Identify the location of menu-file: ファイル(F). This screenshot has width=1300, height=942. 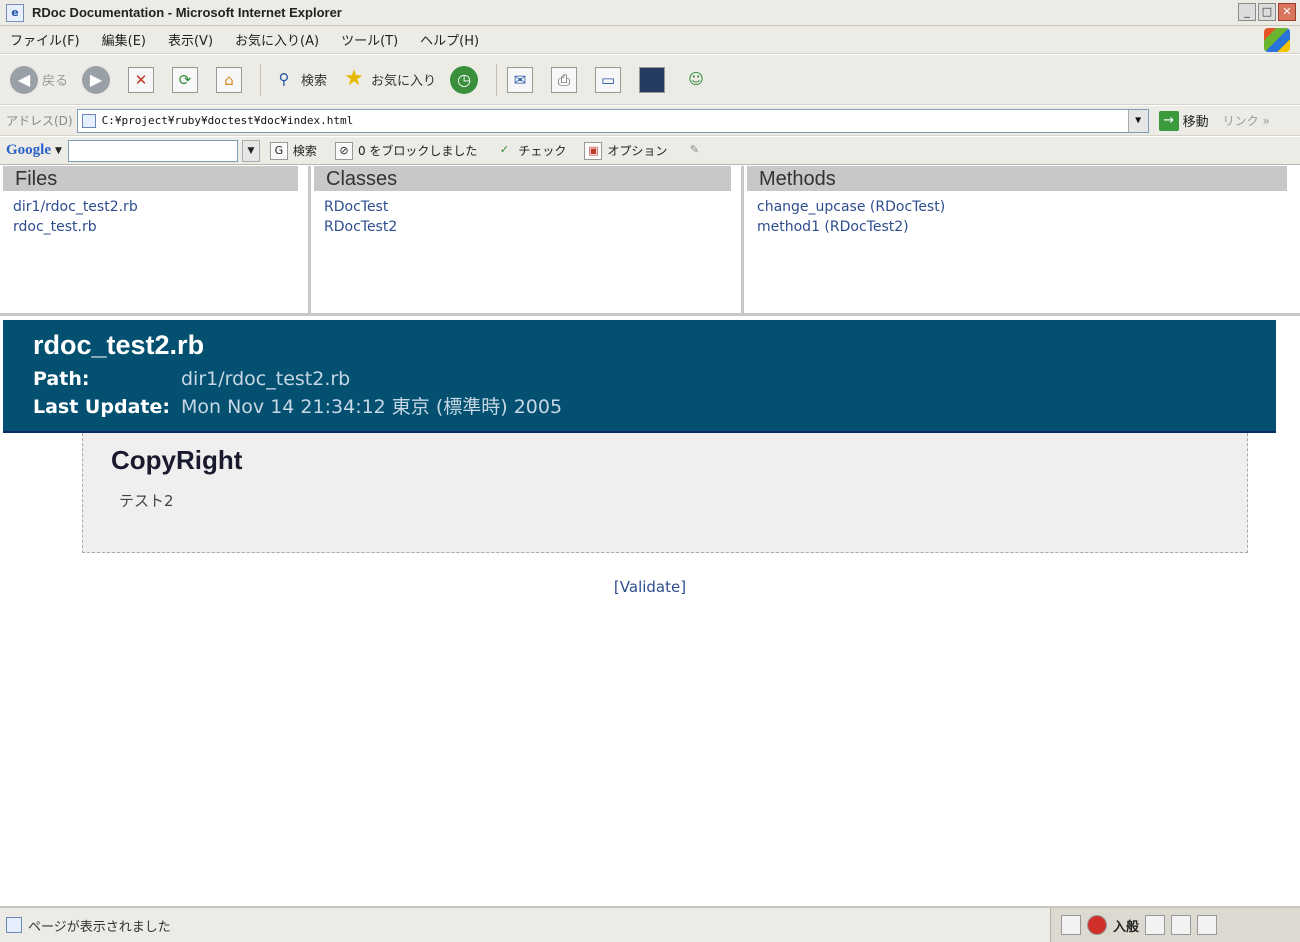
(45, 39).